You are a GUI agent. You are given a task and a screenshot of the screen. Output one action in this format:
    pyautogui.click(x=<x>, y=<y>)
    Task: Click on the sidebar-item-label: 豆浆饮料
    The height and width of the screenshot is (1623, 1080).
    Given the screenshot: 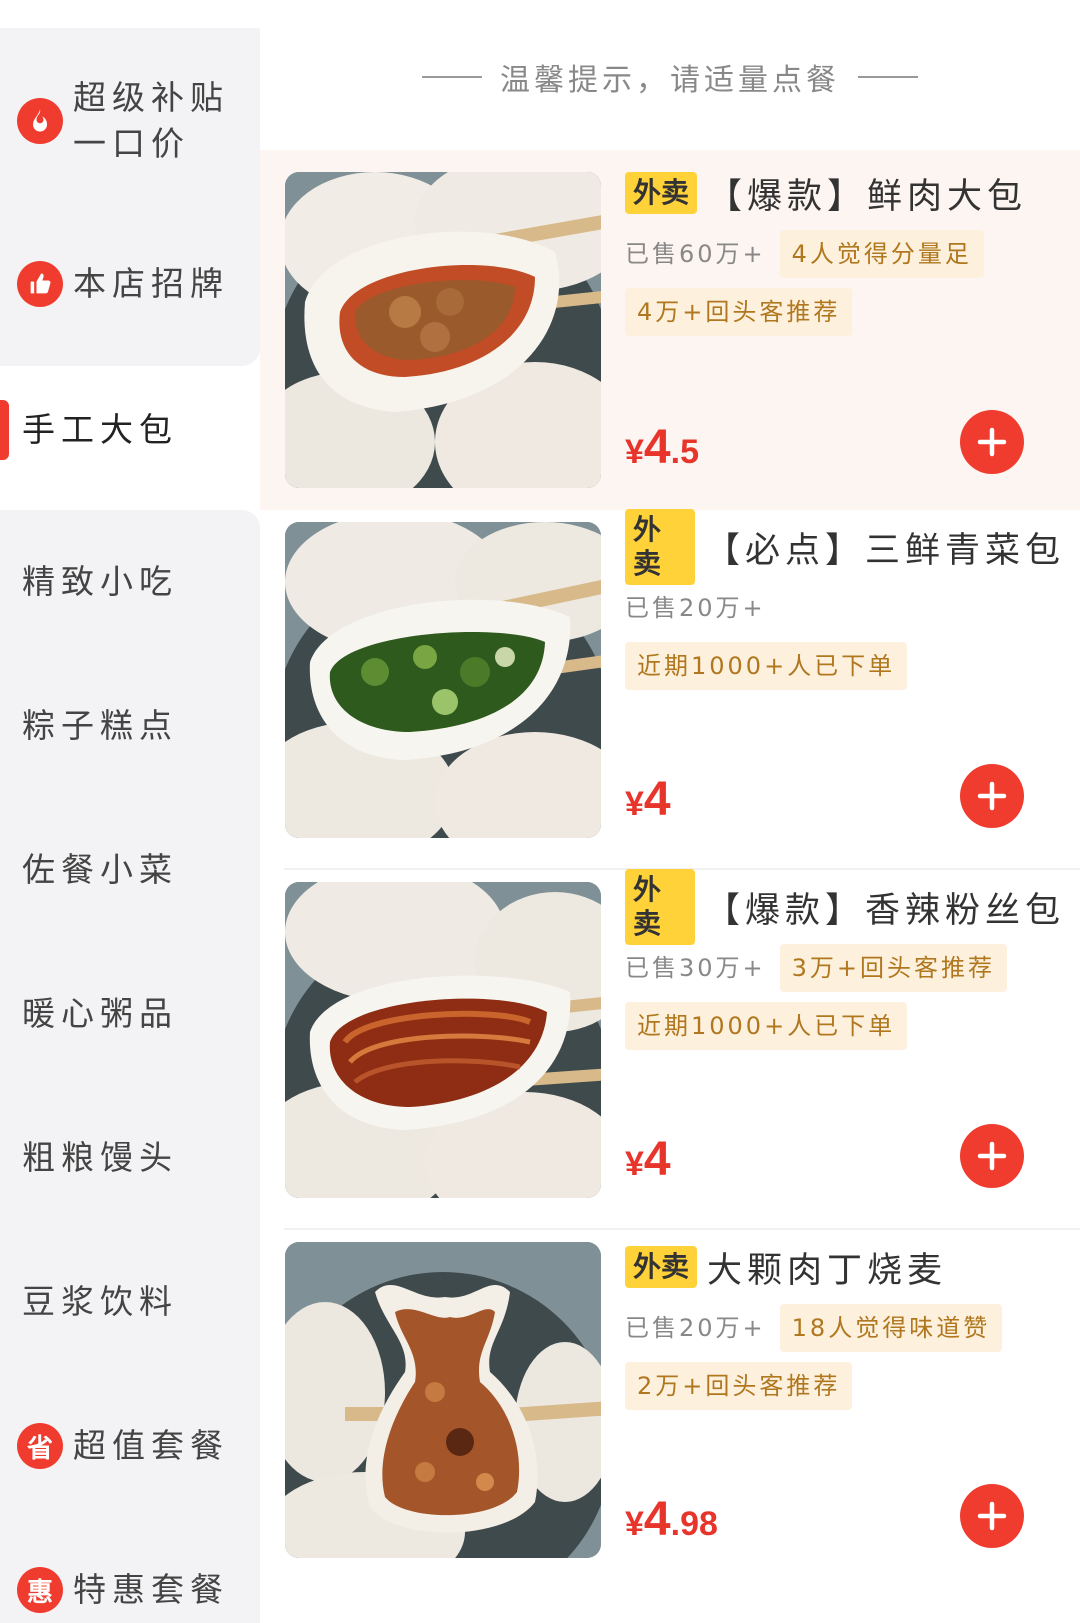 What is the action you would take?
    pyautogui.click(x=100, y=1301)
    